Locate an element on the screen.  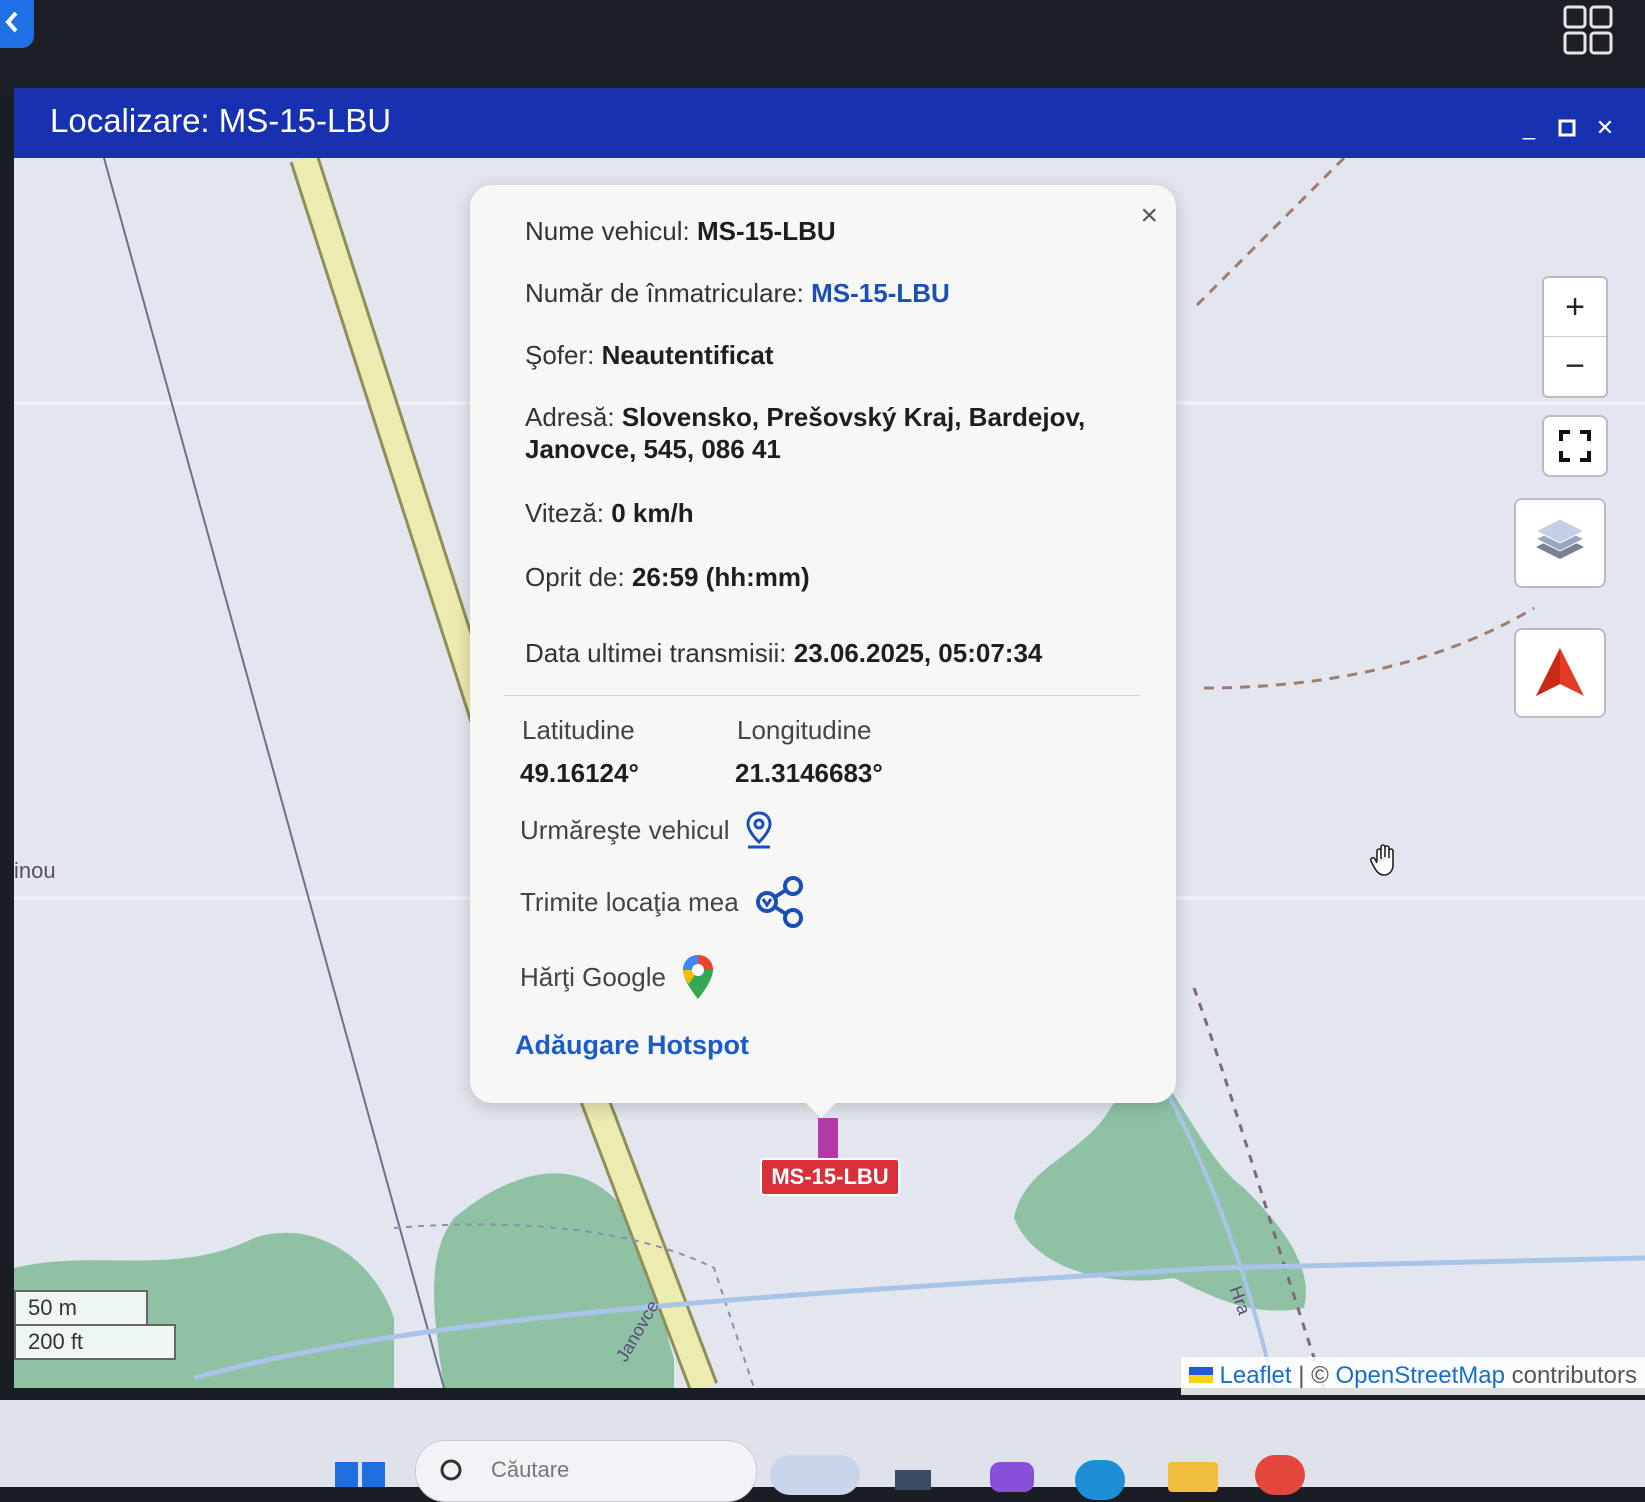
map-pin-icon is located at coordinates (759, 830).